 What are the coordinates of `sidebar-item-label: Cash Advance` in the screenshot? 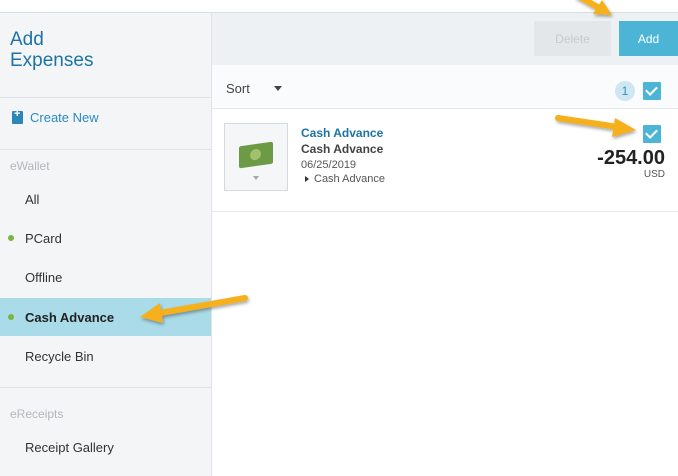 It's located at (70, 317).